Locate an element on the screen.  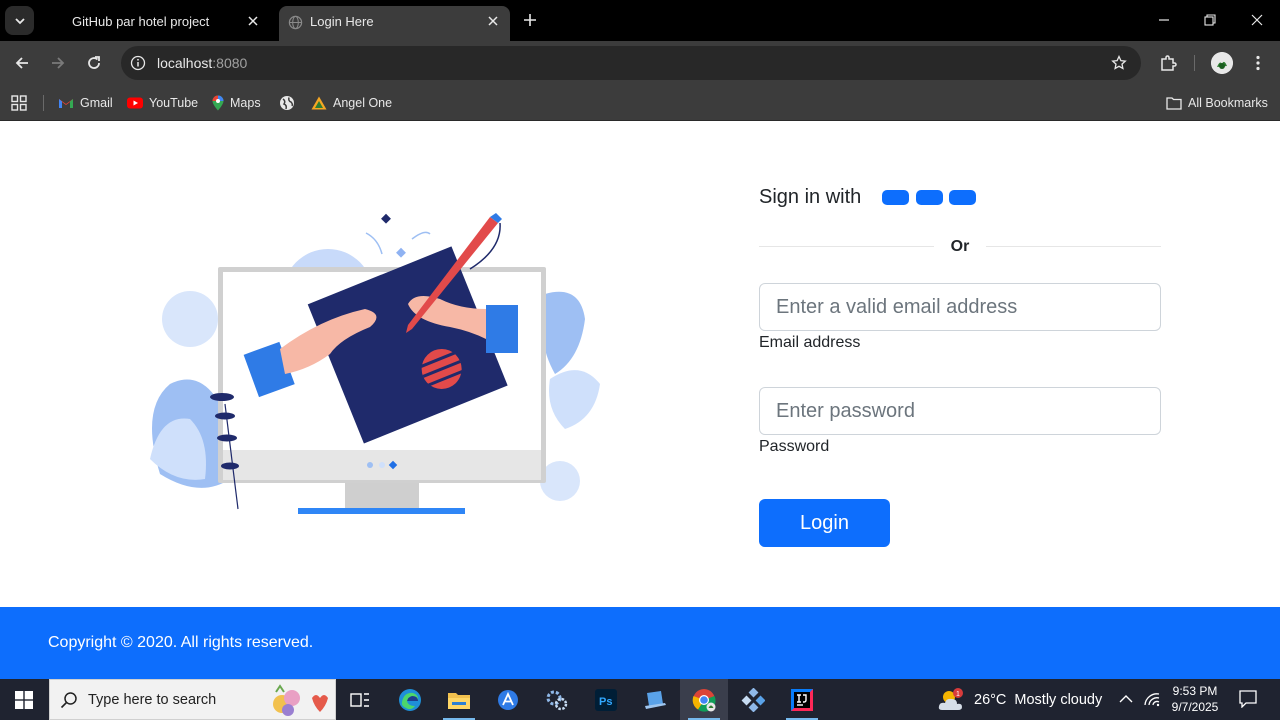
url-text: localhost:8080 is located at coordinates (202, 63).